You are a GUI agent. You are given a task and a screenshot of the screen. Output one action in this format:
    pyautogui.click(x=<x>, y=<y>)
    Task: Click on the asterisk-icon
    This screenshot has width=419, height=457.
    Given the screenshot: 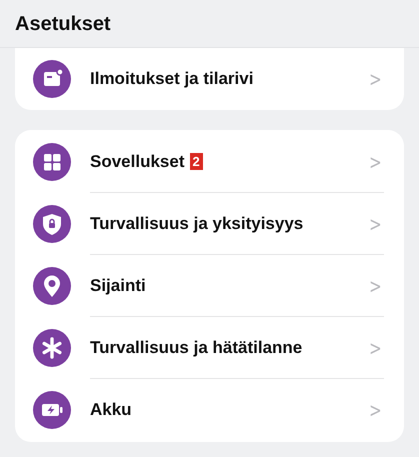 What is the action you would take?
    pyautogui.click(x=52, y=348)
    